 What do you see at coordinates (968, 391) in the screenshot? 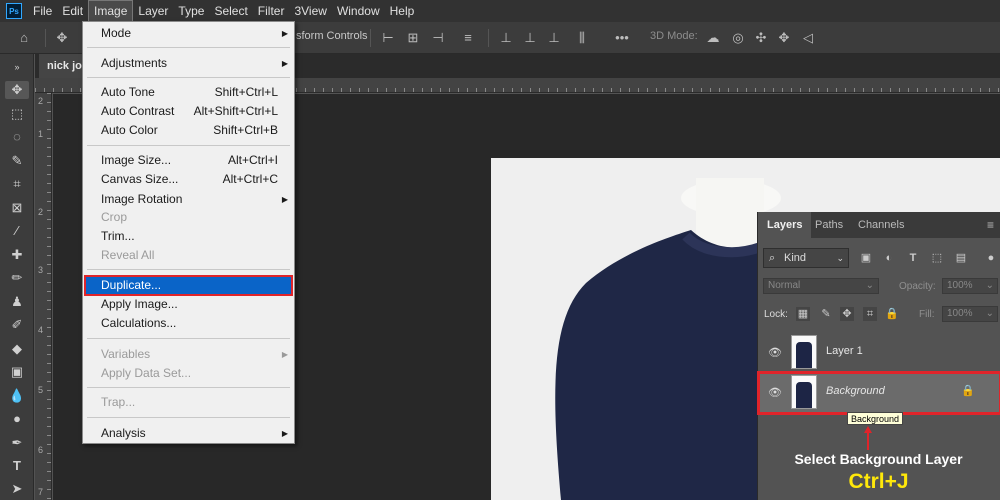
I see `lock-icon: 🔒` at bounding box center [968, 391].